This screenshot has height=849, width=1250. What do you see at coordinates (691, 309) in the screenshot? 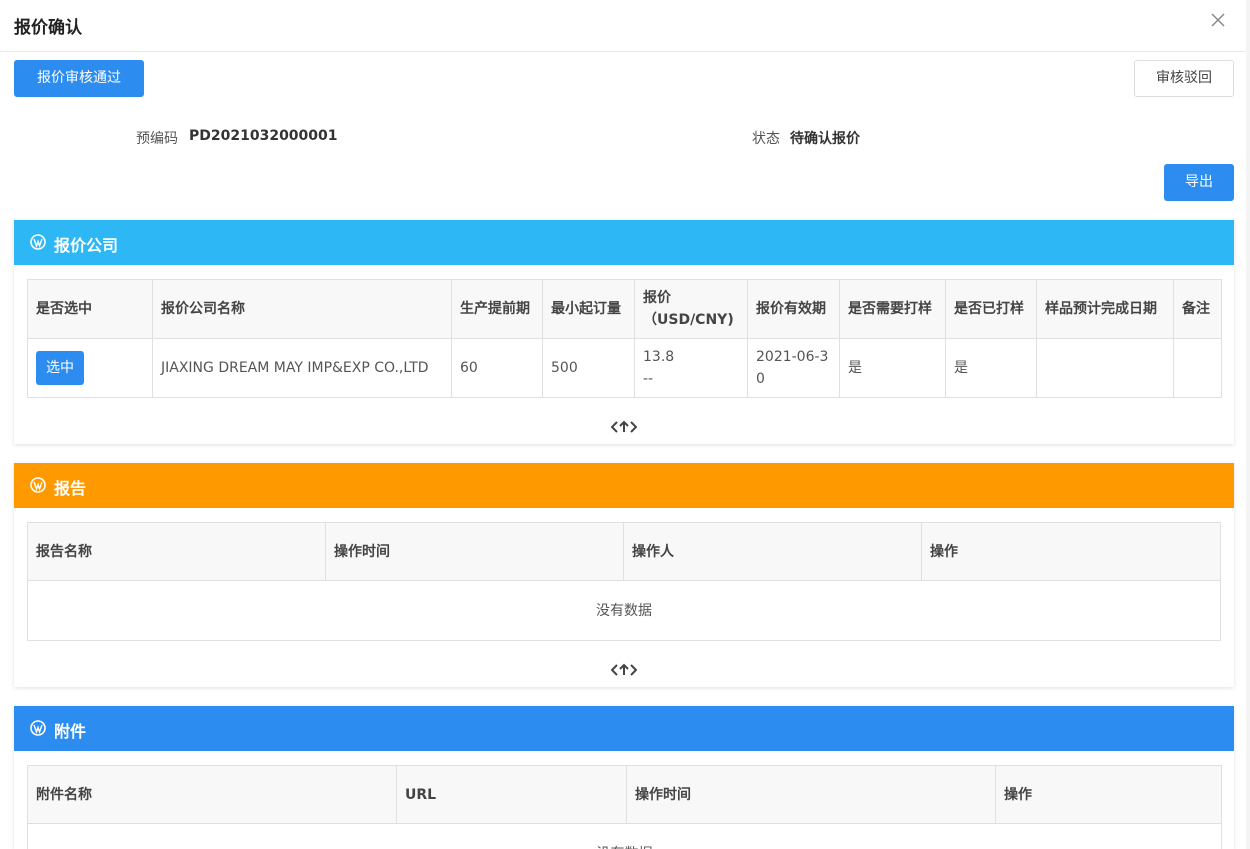
I see `column-header: 报价（USD/CNY)` at bounding box center [691, 309].